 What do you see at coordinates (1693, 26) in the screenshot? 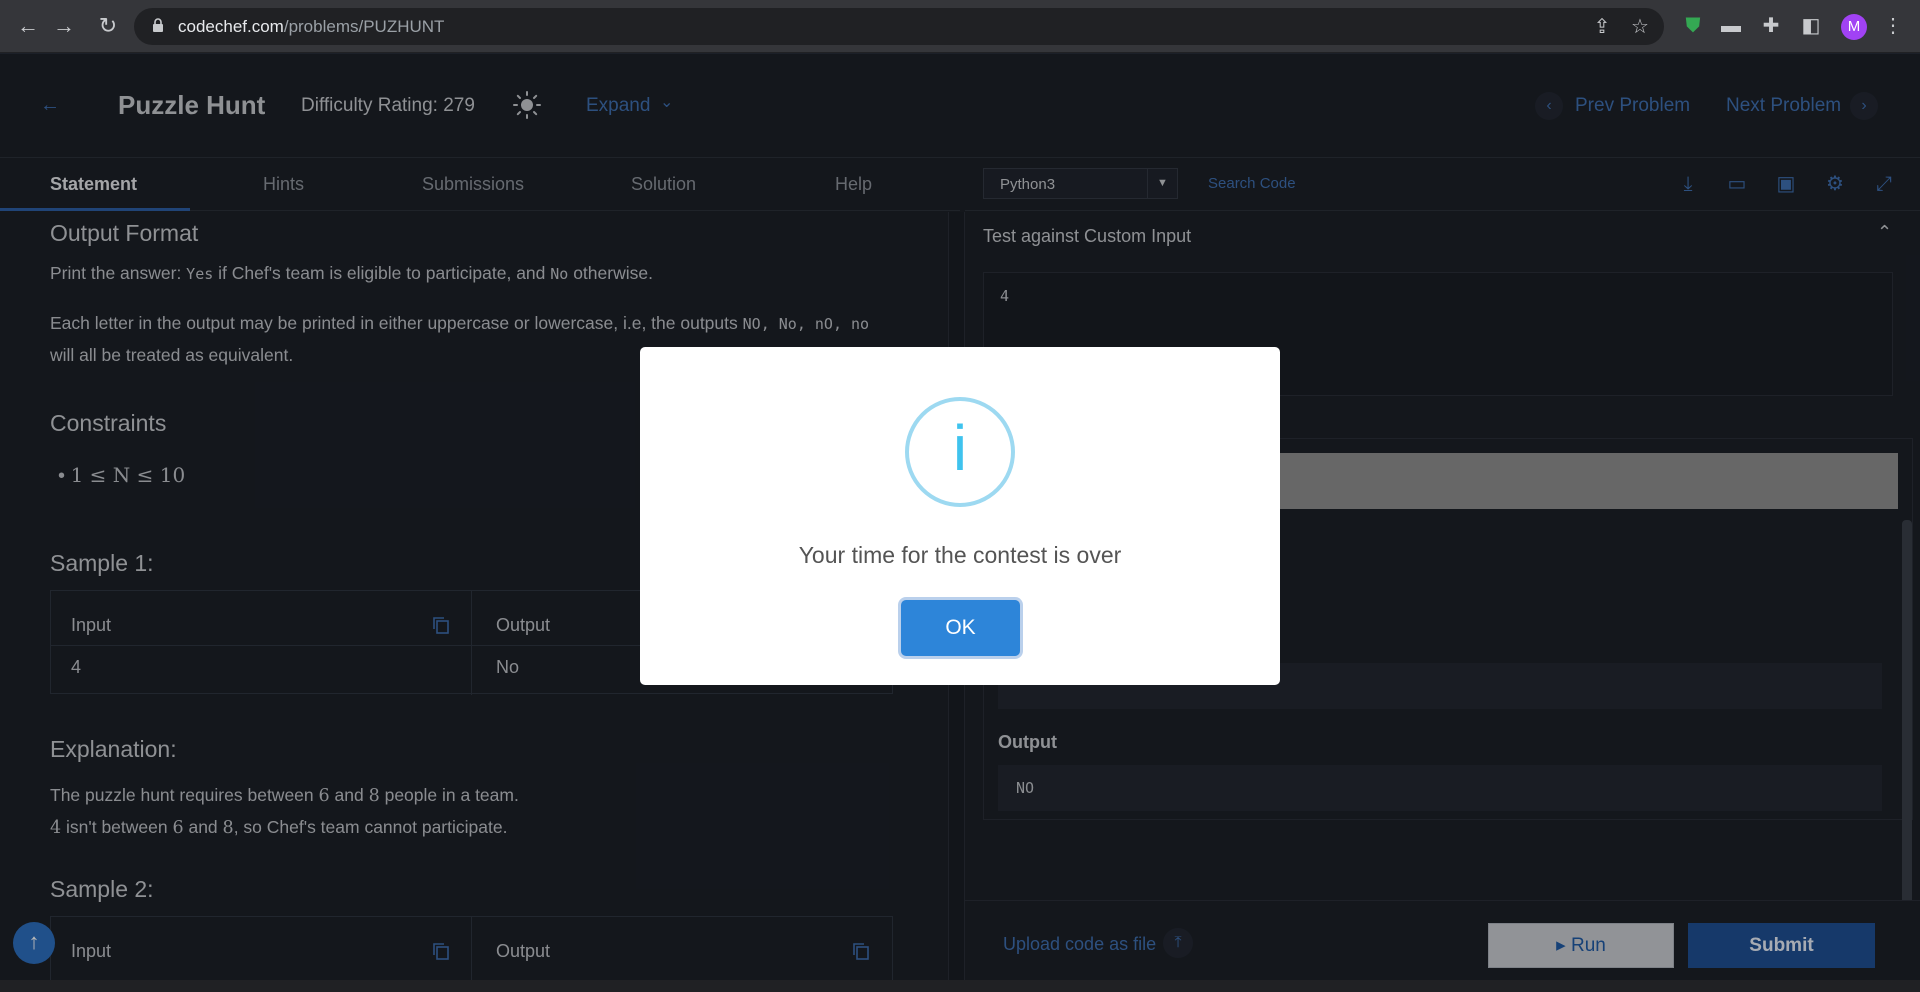
I see `shield-extension-icon: ⛊` at bounding box center [1693, 26].